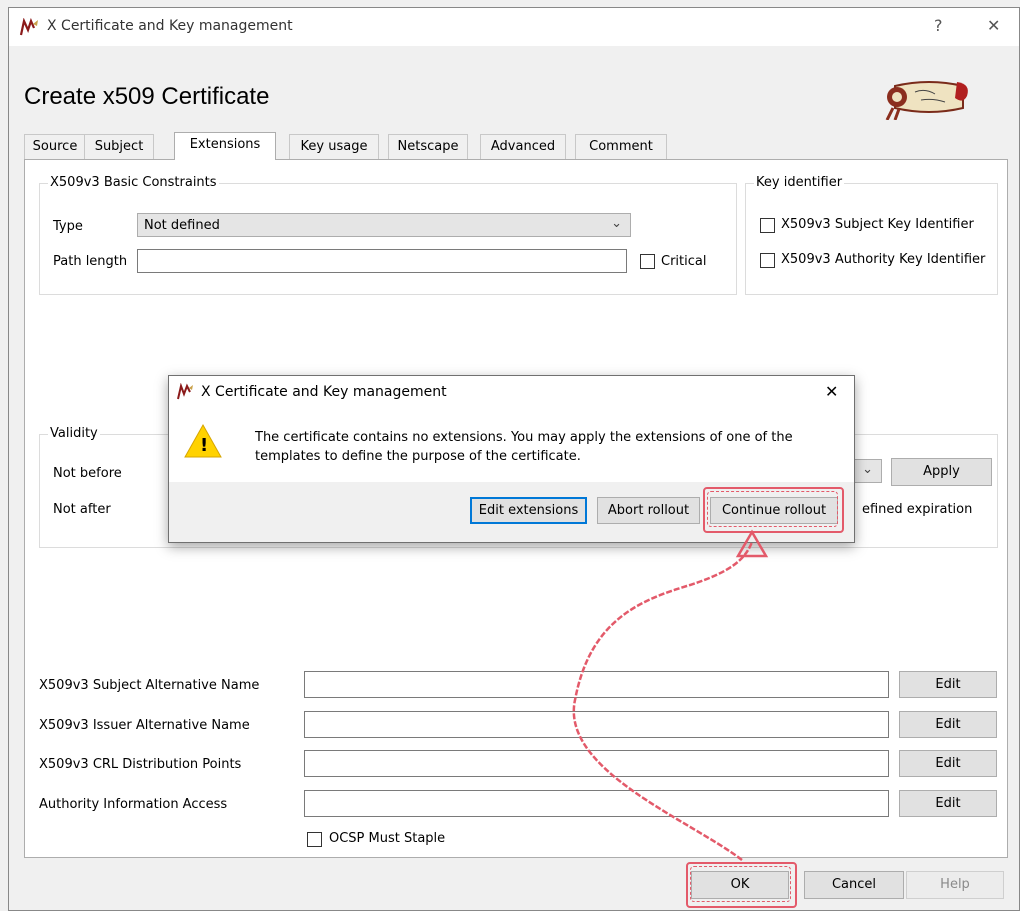 The image size is (1020, 911). What do you see at coordinates (225, 146) in the screenshot?
I see `tab-extensions: Extensions` at bounding box center [225, 146].